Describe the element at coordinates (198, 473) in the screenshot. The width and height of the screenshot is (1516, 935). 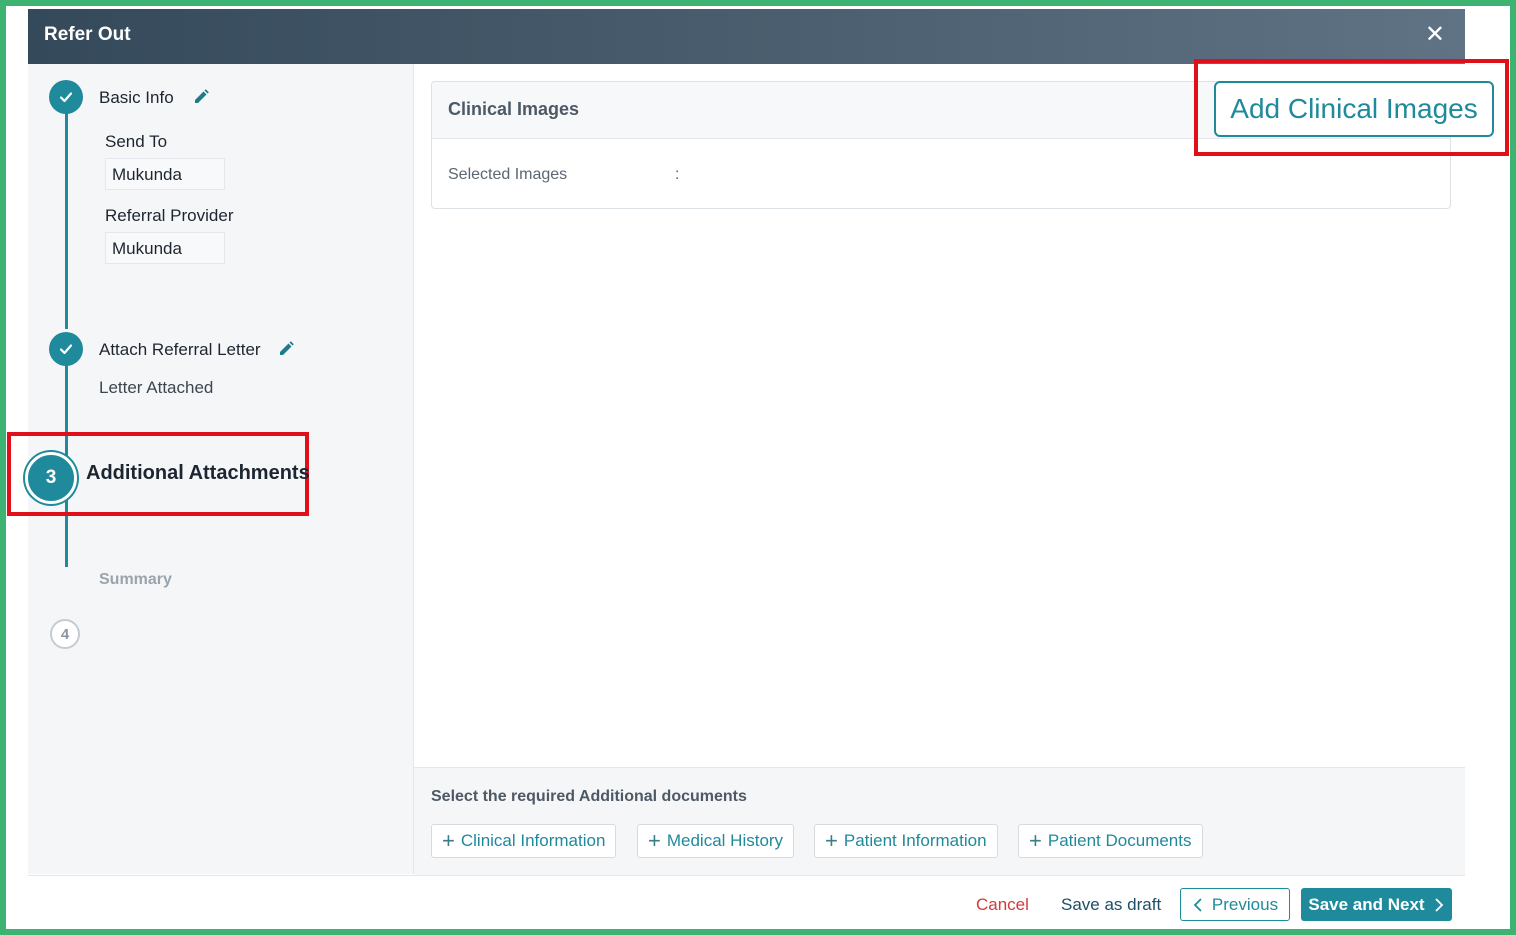
I see `step-3-label: Additional Attachments` at that location.